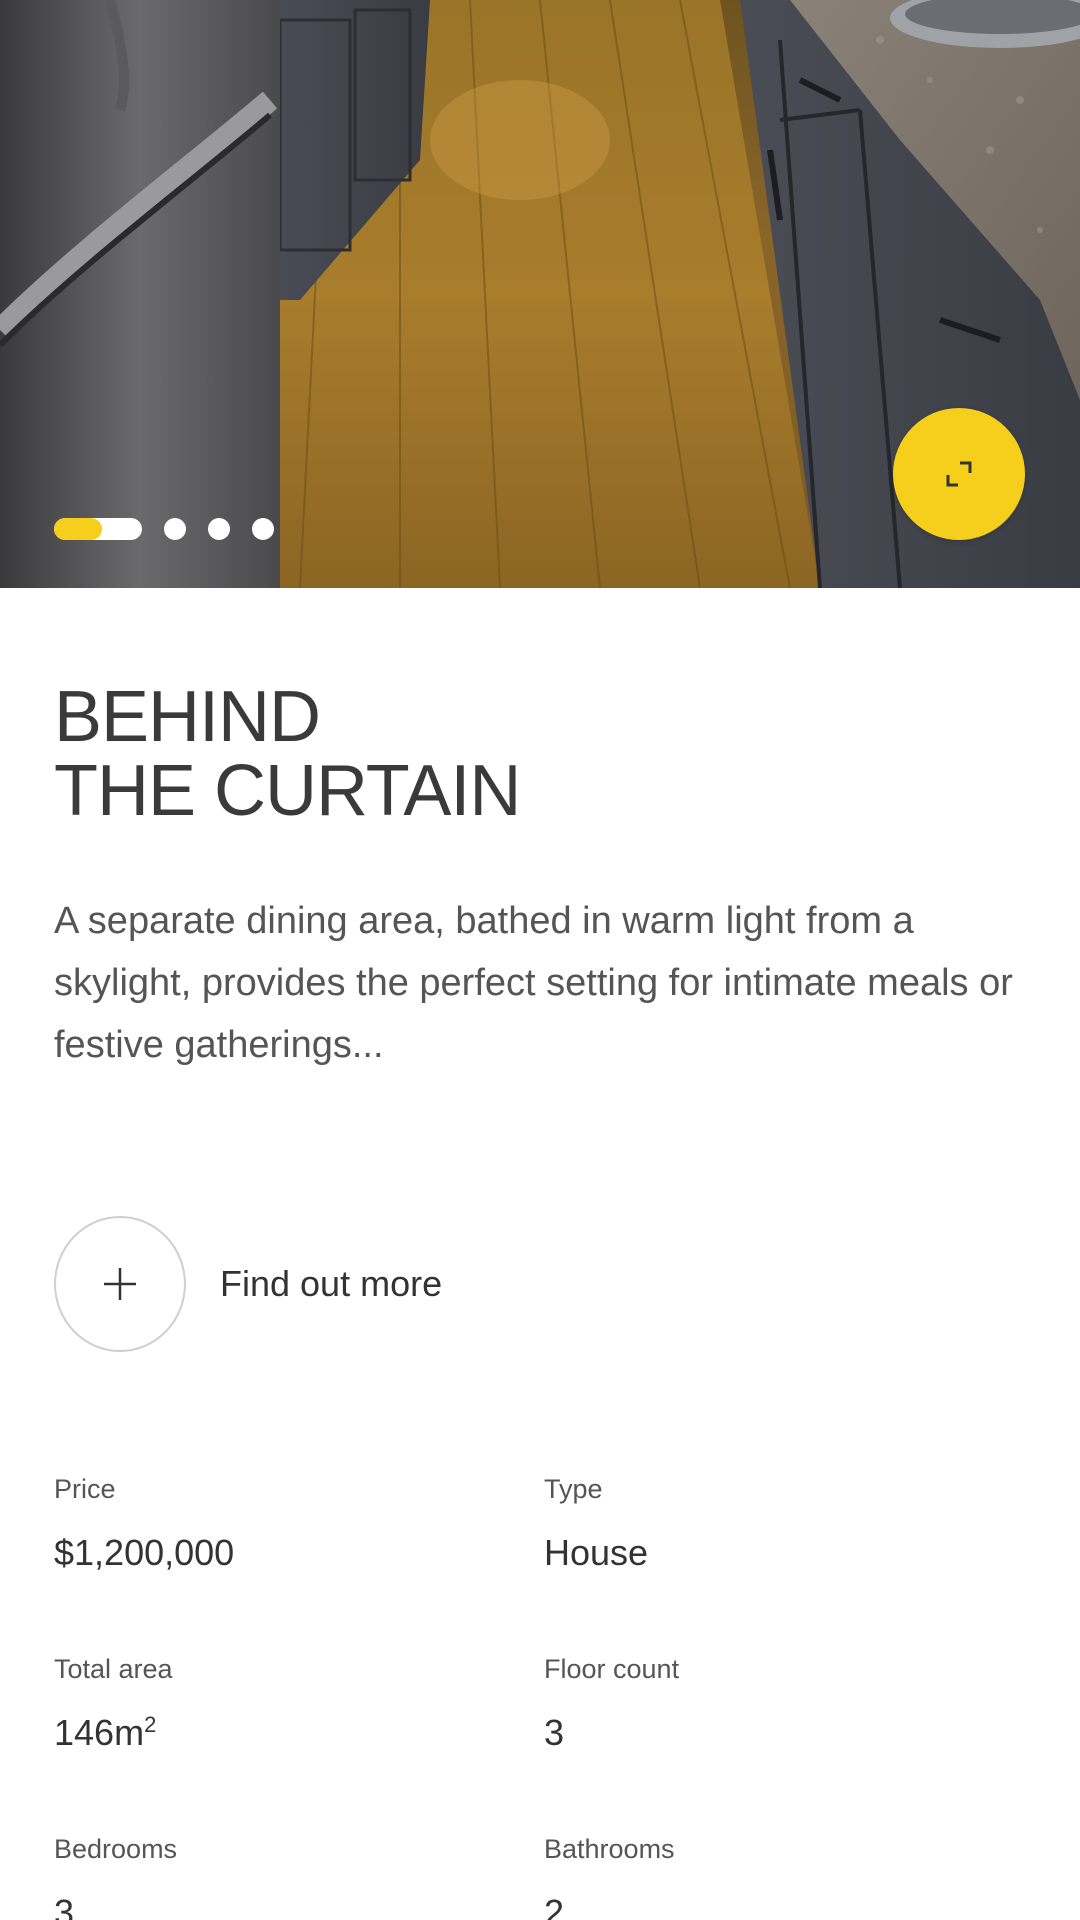 The image size is (1080, 1920). I want to click on pager-progress-fill, so click(78, 529).